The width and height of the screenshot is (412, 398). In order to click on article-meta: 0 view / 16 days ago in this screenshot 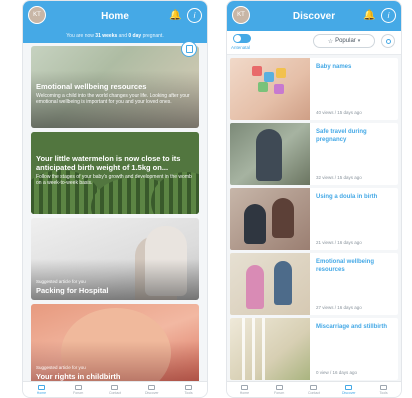, I will do `click(337, 372)`.